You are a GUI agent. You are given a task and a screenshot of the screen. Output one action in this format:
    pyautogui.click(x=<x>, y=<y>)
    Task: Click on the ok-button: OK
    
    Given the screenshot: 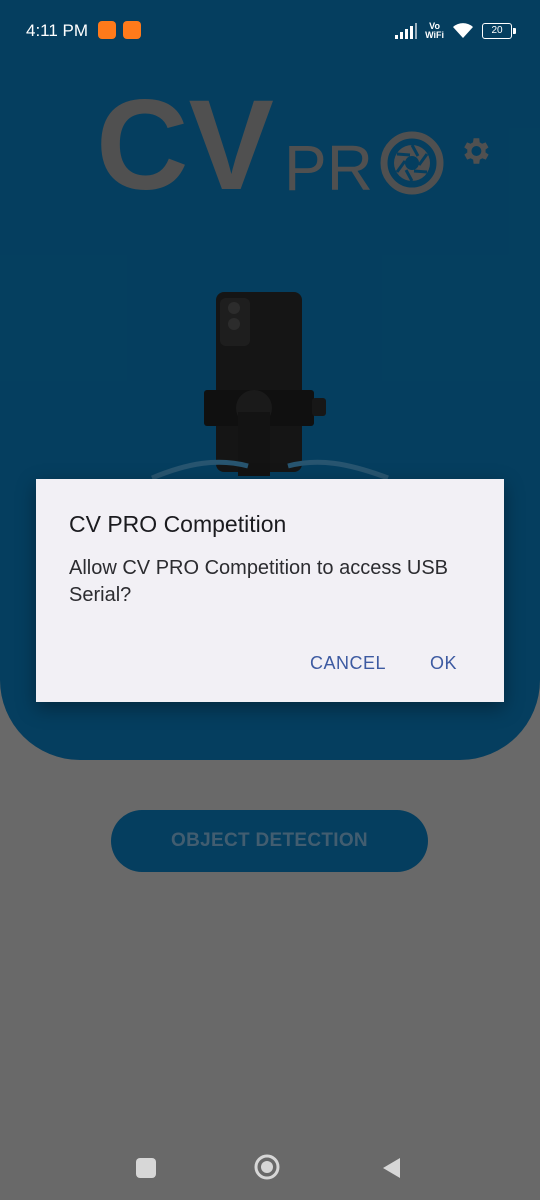 What is the action you would take?
    pyautogui.click(x=443, y=663)
    